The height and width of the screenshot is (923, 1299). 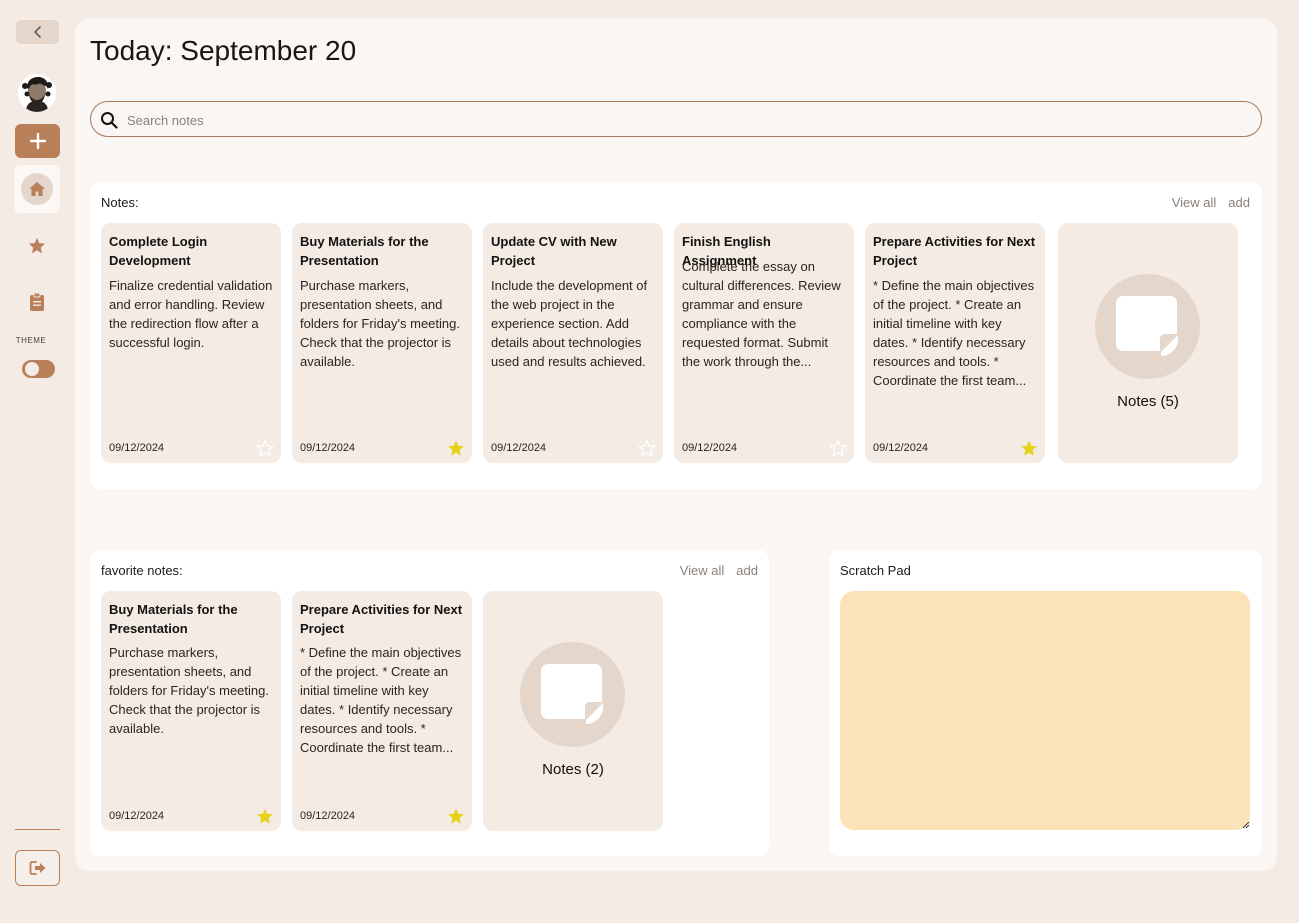 I want to click on nav-clipboard, so click(x=37, y=302).